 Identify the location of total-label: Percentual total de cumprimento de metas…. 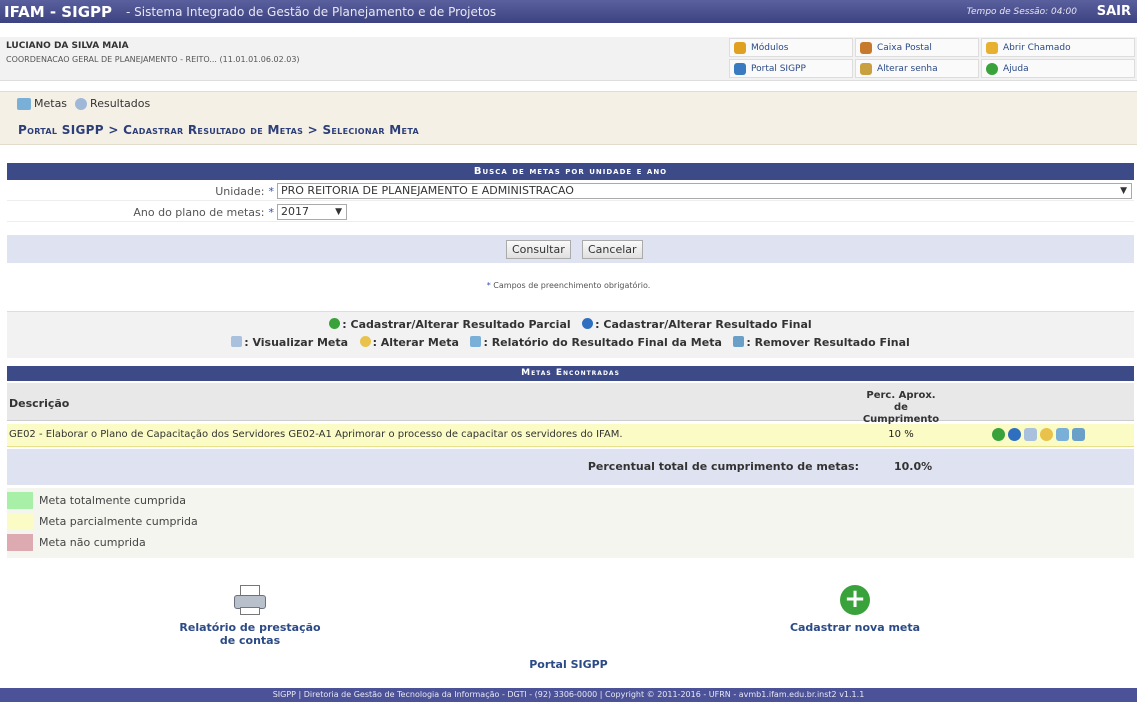
(723, 466).